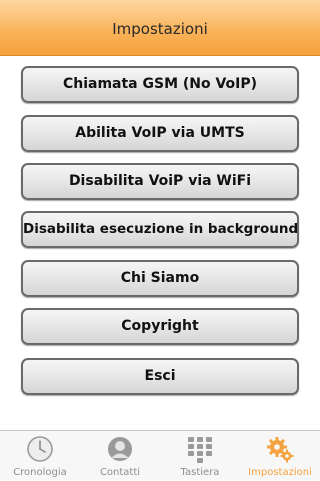 The width and height of the screenshot is (320, 481). What do you see at coordinates (160, 133) in the screenshot?
I see `enable-voip-umts-button: Abilita VoIP via UMTS` at bounding box center [160, 133].